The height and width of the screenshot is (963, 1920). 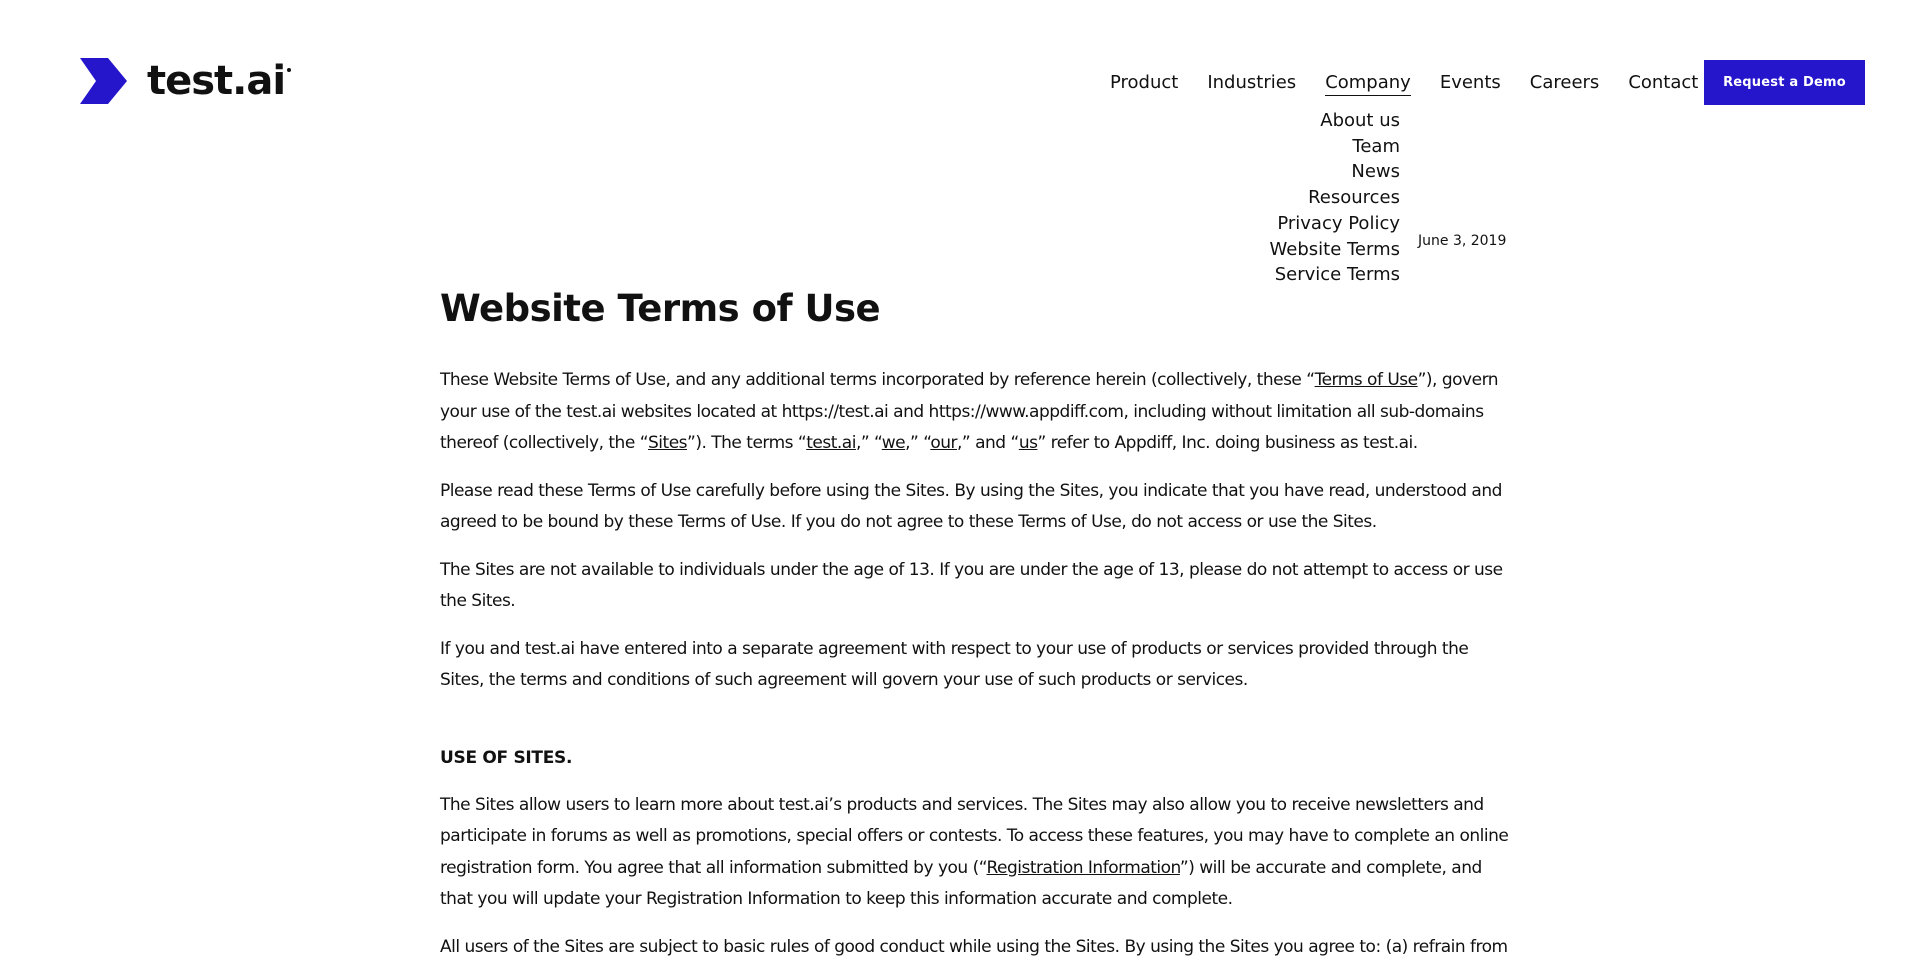 What do you see at coordinates (1663, 83) in the screenshot?
I see `nav-item-contact: Contact` at bounding box center [1663, 83].